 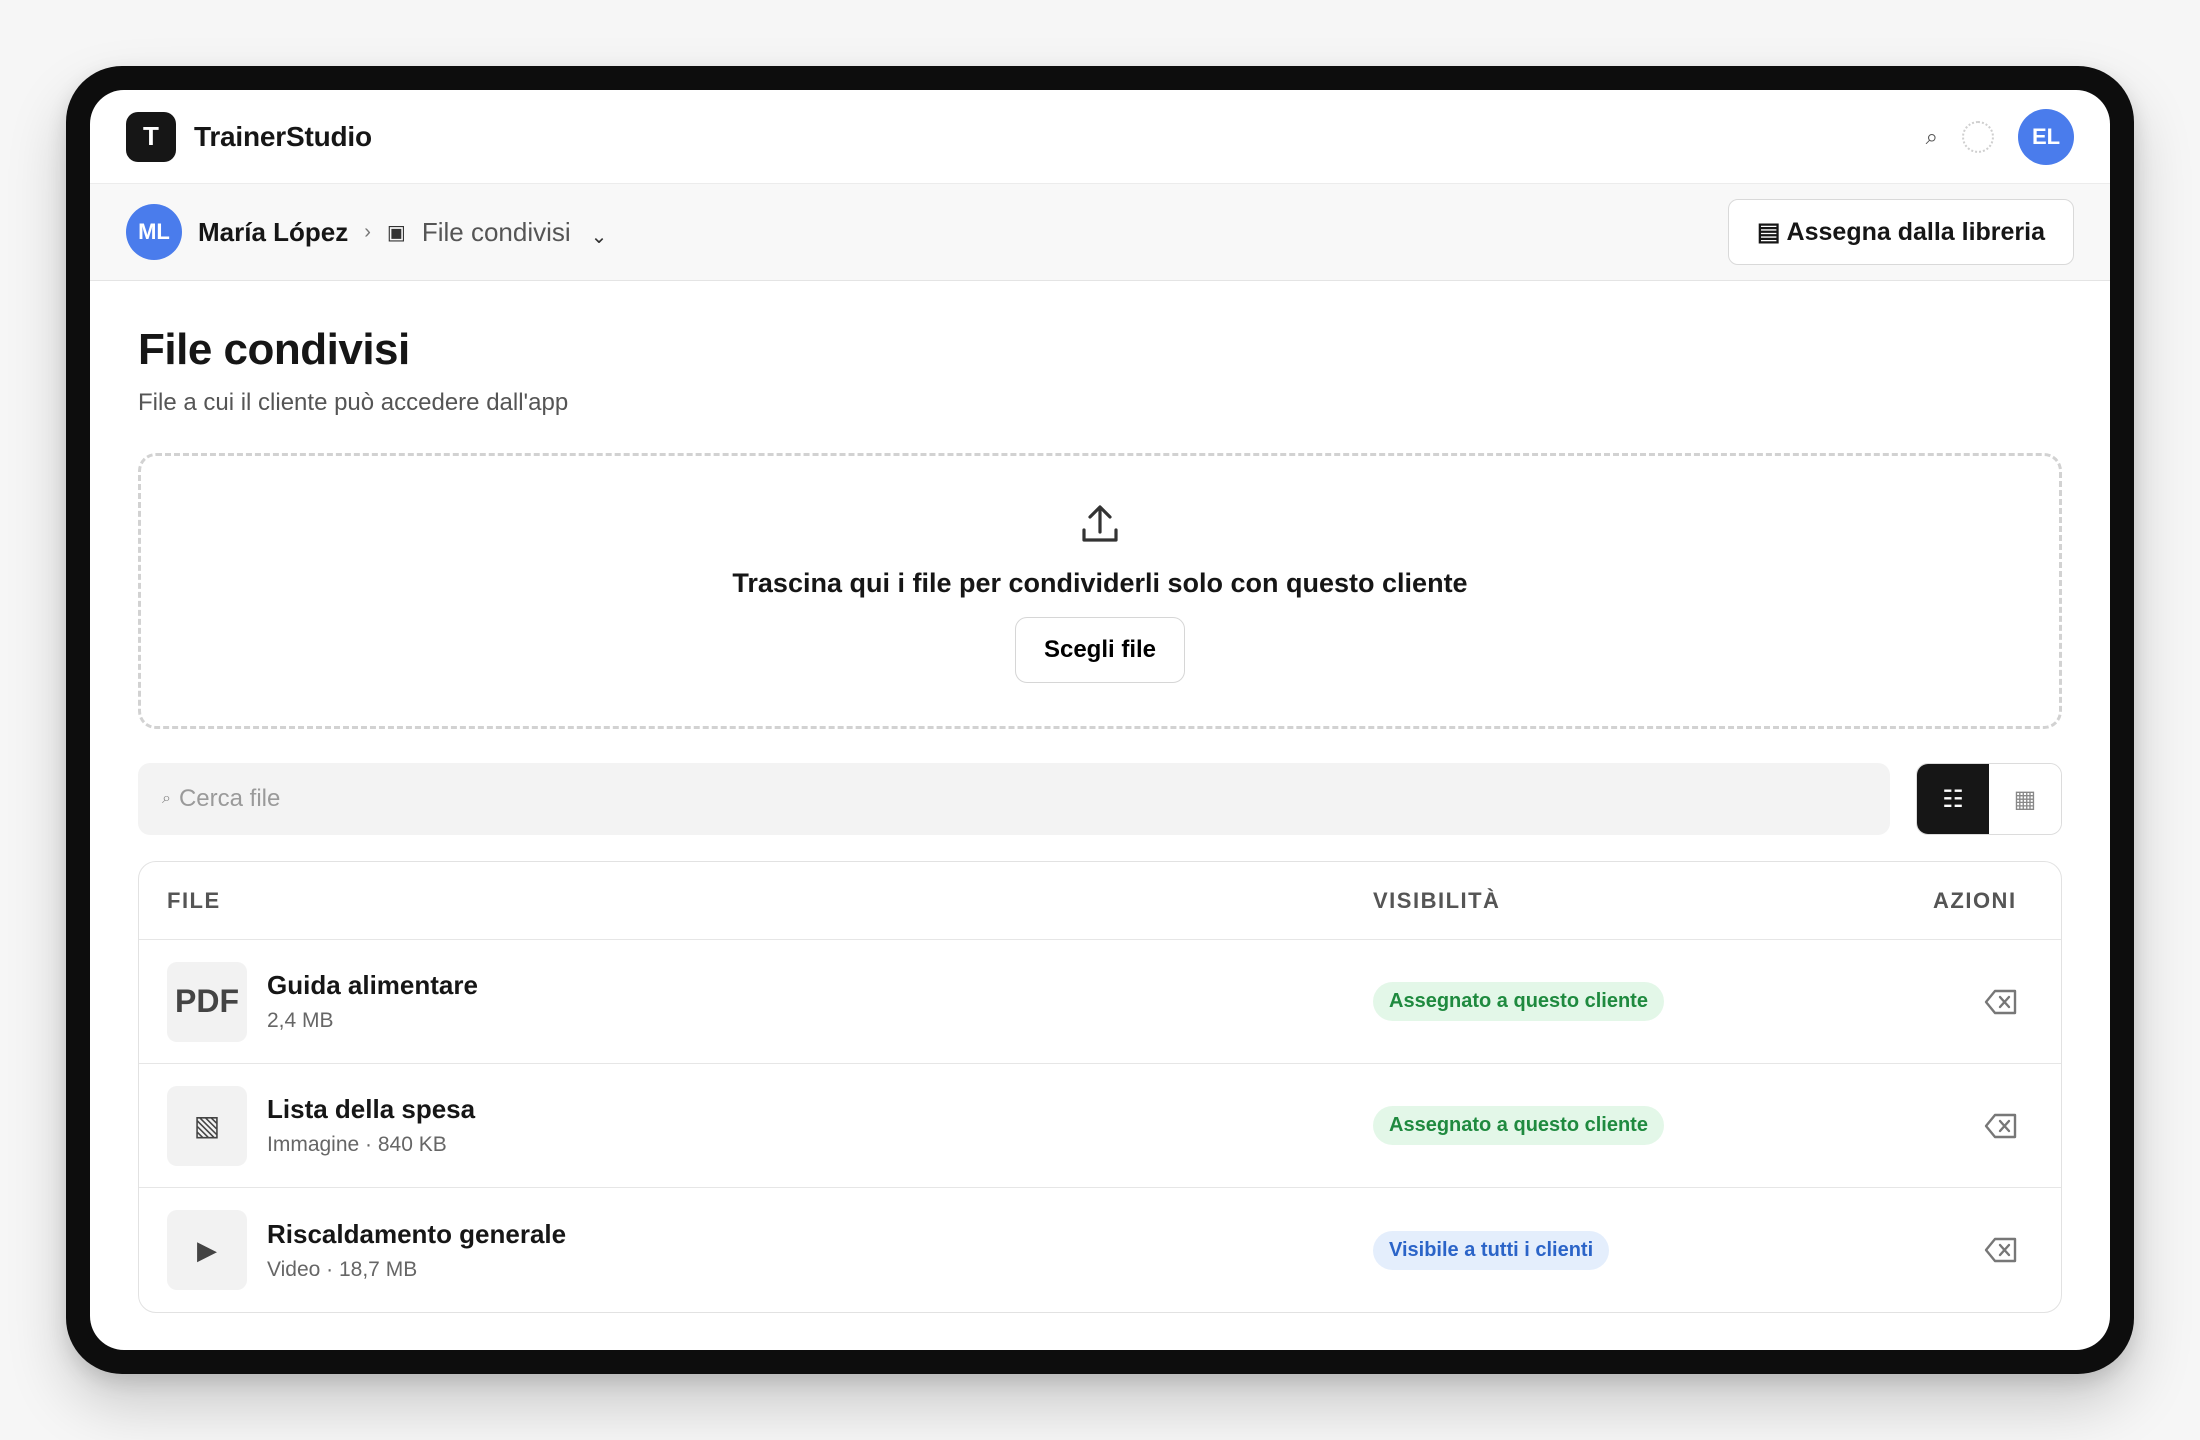 What do you see at coordinates (770, 1125) in the screenshot?
I see `file-cell: ▧ Lista della spesa Immagine · 840 KB` at bounding box center [770, 1125].